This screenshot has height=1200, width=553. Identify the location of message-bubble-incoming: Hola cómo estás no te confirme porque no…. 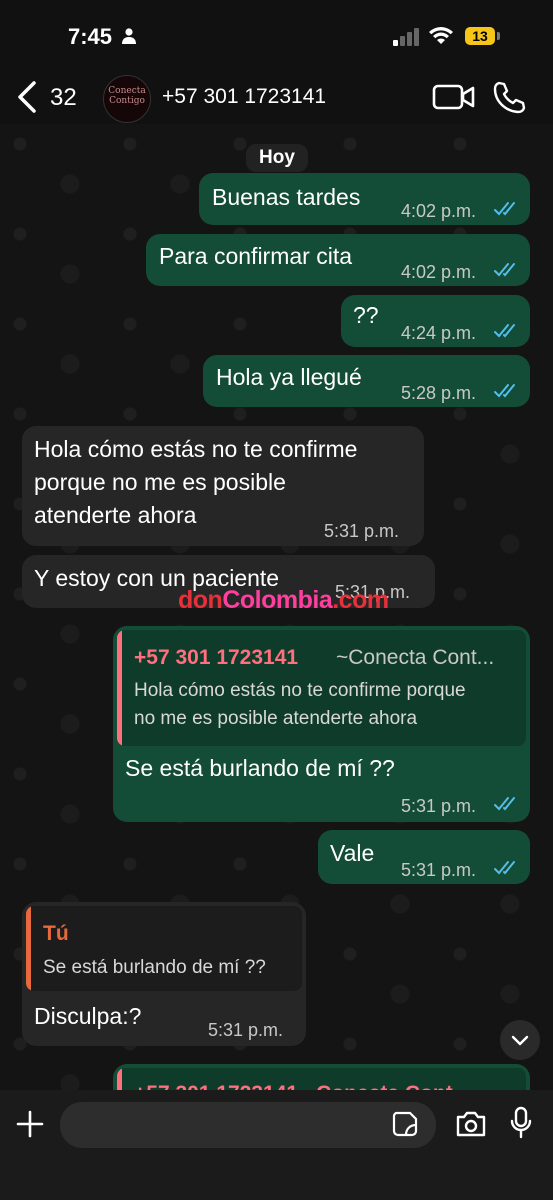
(223, 486).